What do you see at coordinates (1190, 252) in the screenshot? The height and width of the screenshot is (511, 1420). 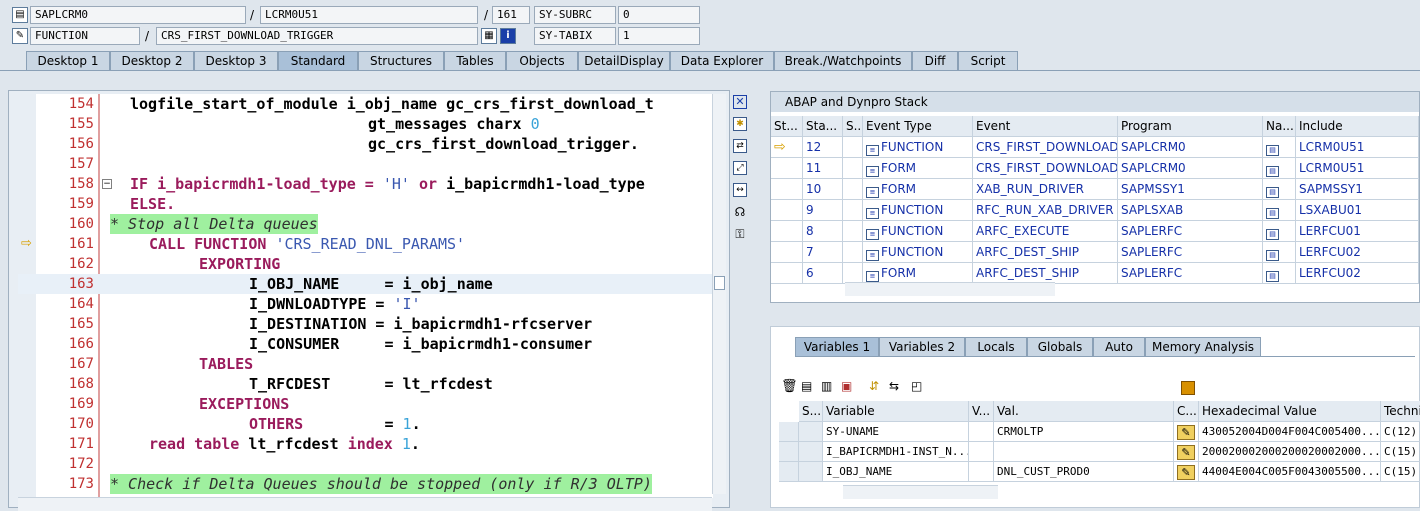 I see `stack-cell: SAPLERFC` at bounding box center [1190, 252].